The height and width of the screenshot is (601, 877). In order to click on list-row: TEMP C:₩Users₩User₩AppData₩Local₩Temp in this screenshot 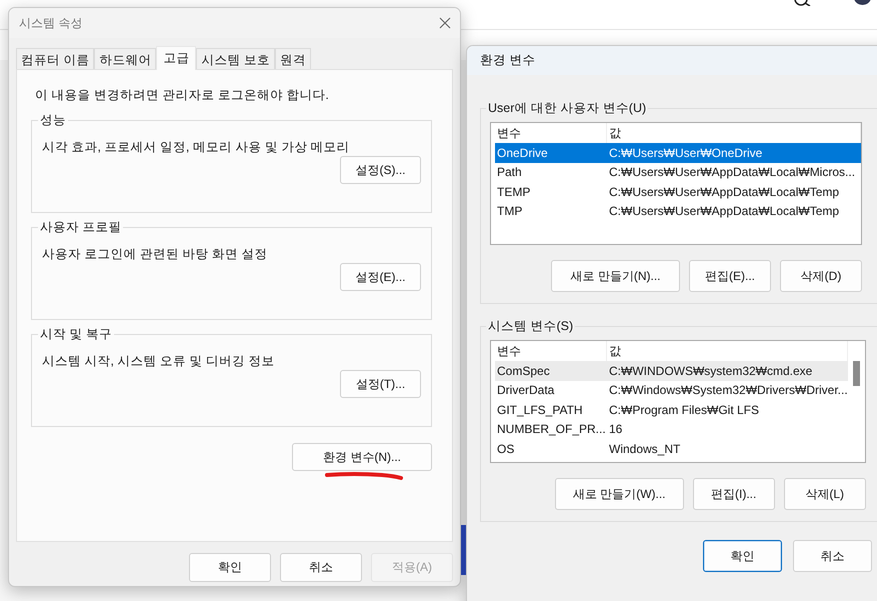, I will do `click(678, 192)`.